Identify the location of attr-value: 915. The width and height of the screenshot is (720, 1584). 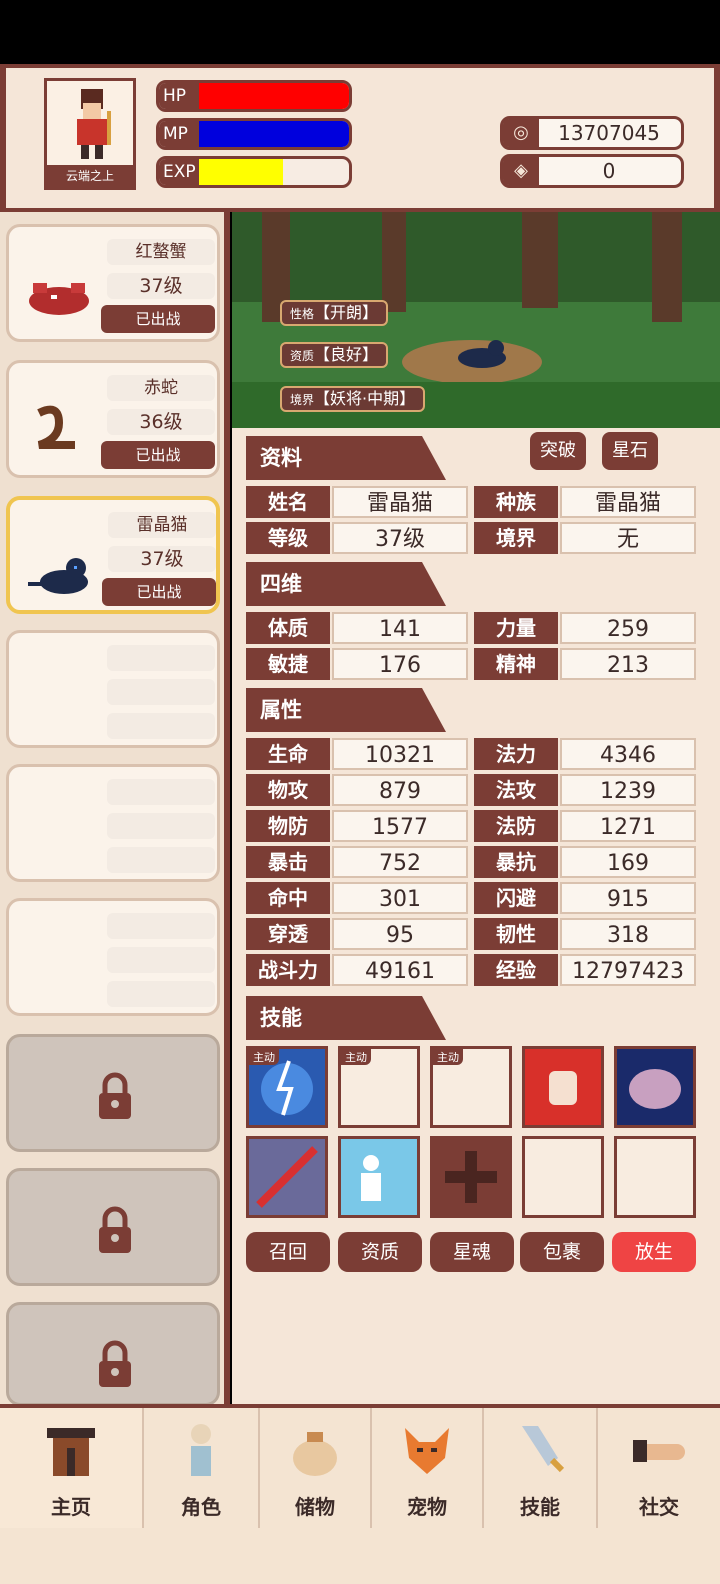
(628, 898).